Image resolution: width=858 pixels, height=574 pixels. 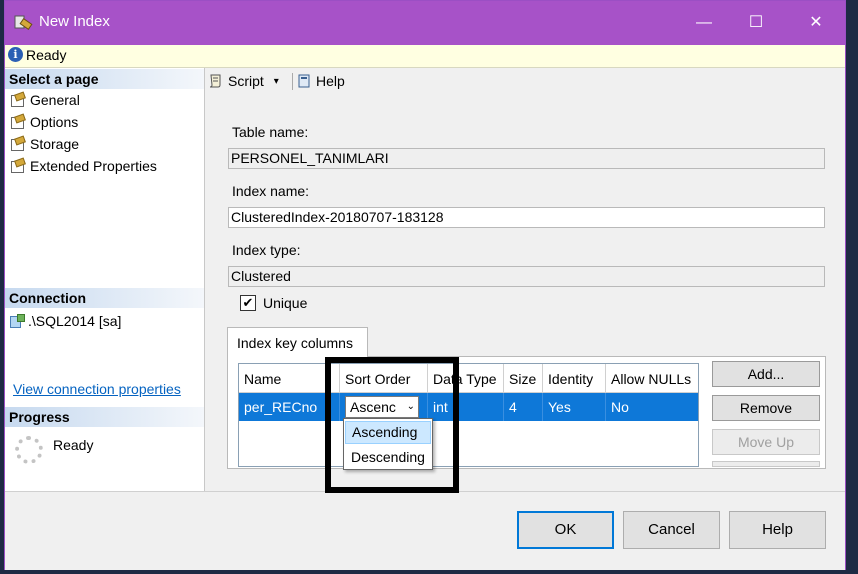 I want to click on cell-name: per_RECno, so click(x=289, y=407).